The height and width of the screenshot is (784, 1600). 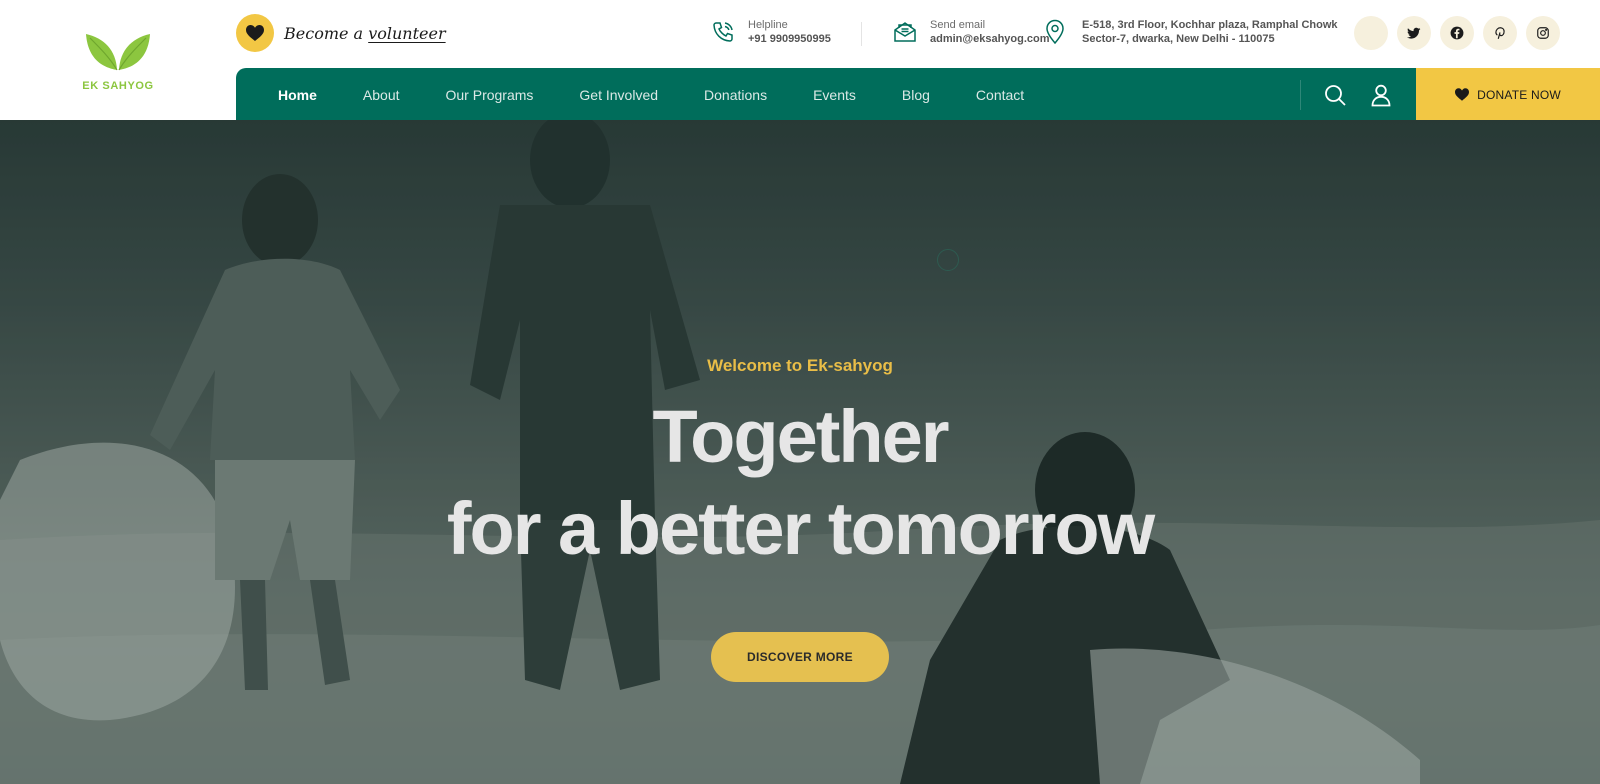 What do you see at coordinates (1462, 94) in the screenshot?
I see `heart-icon` at bounding box center [1462, 94].